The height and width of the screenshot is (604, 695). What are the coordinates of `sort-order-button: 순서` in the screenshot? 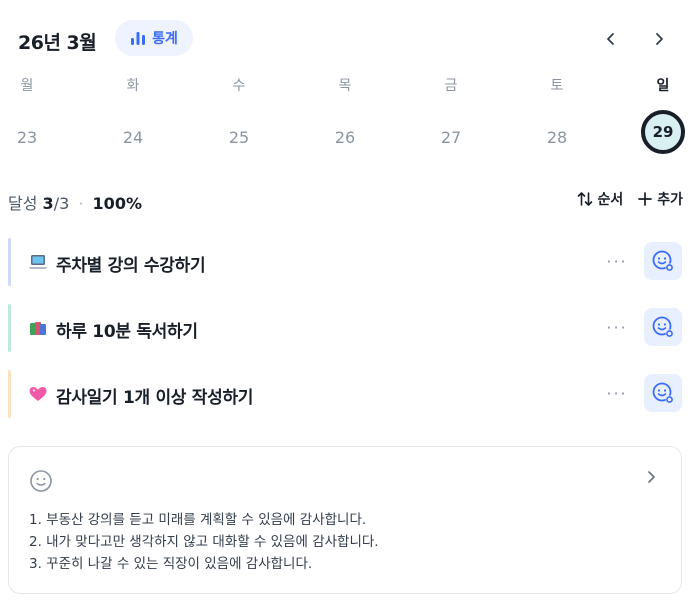 It's located at (600, 199).